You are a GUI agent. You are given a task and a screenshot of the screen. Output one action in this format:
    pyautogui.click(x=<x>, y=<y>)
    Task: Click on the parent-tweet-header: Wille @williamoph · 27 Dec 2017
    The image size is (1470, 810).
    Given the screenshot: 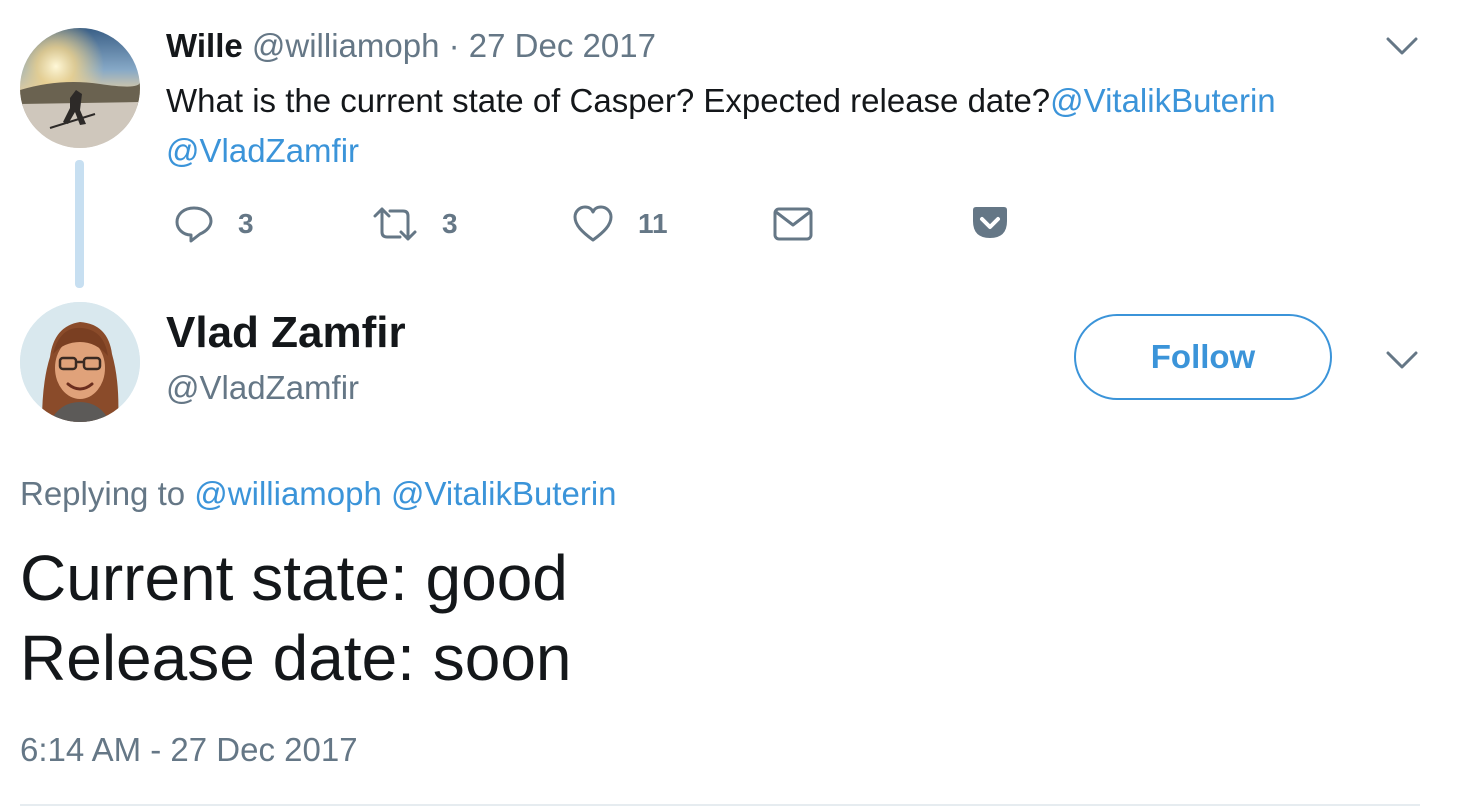 What is the action you would take?
    pyautogui.click(x=411, y=46)
    